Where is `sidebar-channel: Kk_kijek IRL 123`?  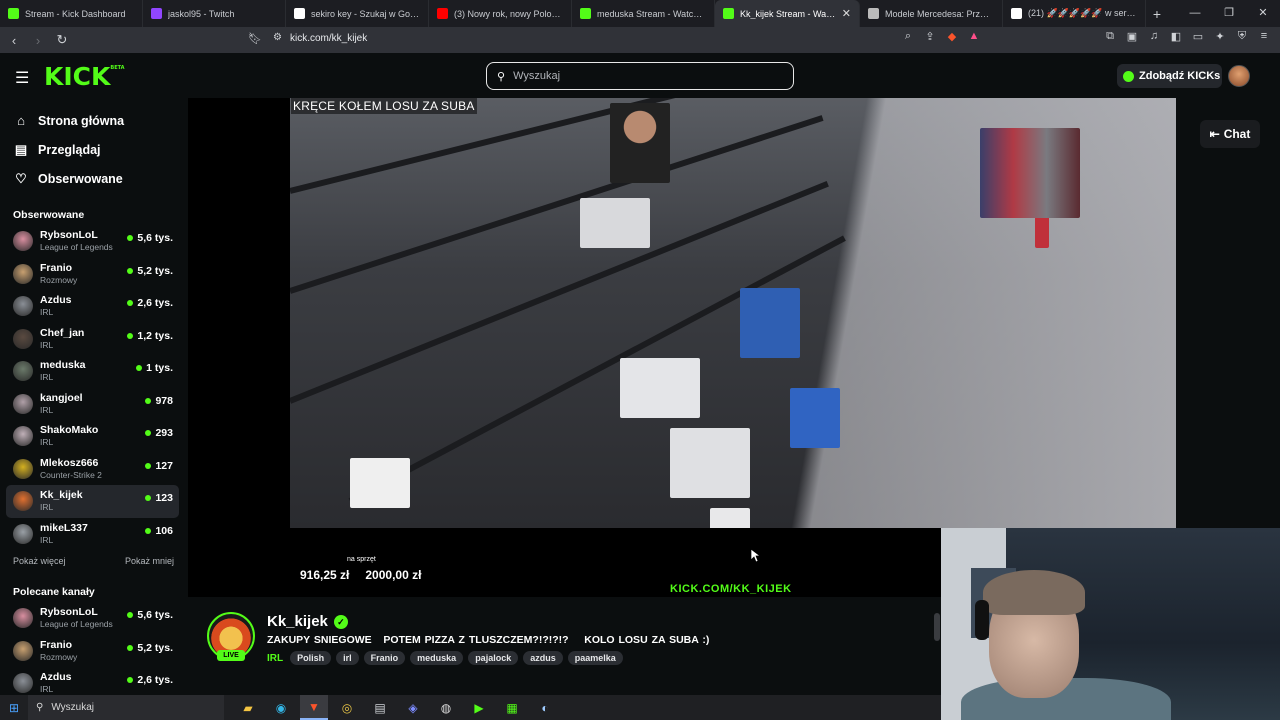 sidebar-channel: Kk_kijek IRL 123 is located at coordinates (92, 501).